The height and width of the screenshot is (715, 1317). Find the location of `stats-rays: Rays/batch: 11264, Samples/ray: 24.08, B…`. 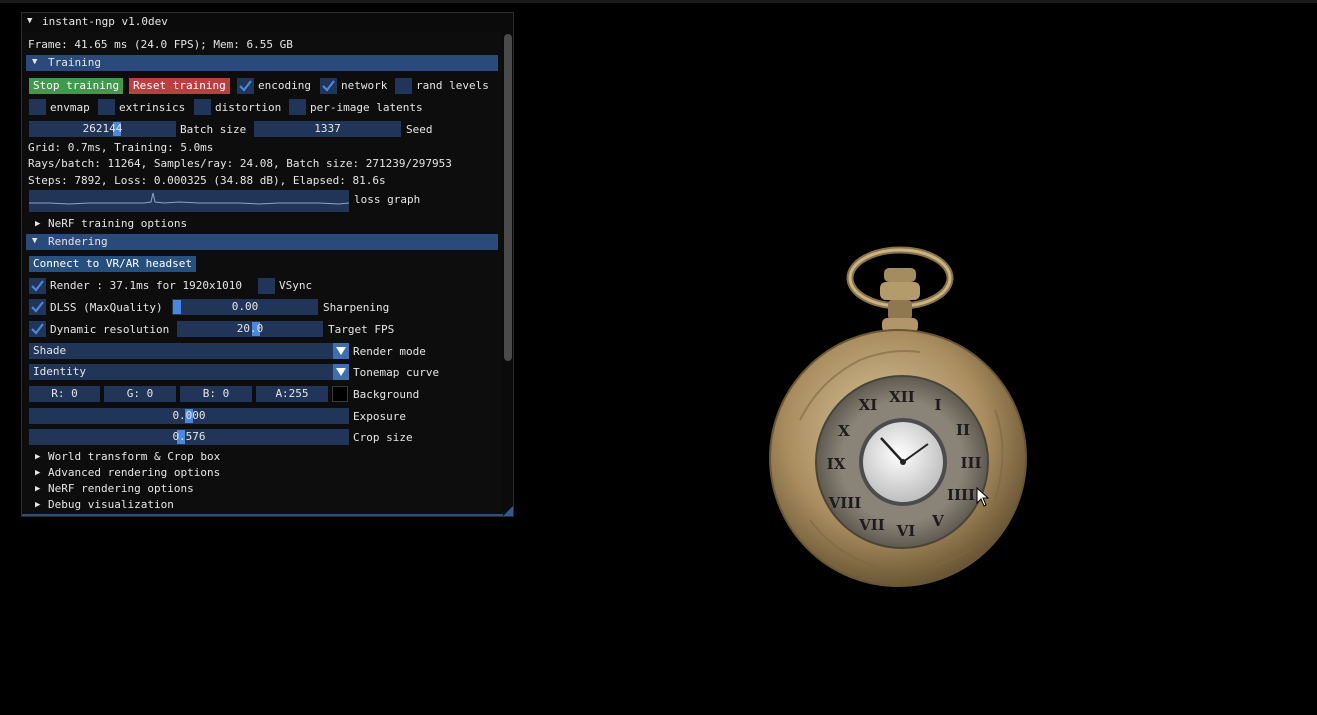

stats-rays: Rays/batch: 11264, Samples/ray: 24.08, B… is located at coordinates (240, 163).